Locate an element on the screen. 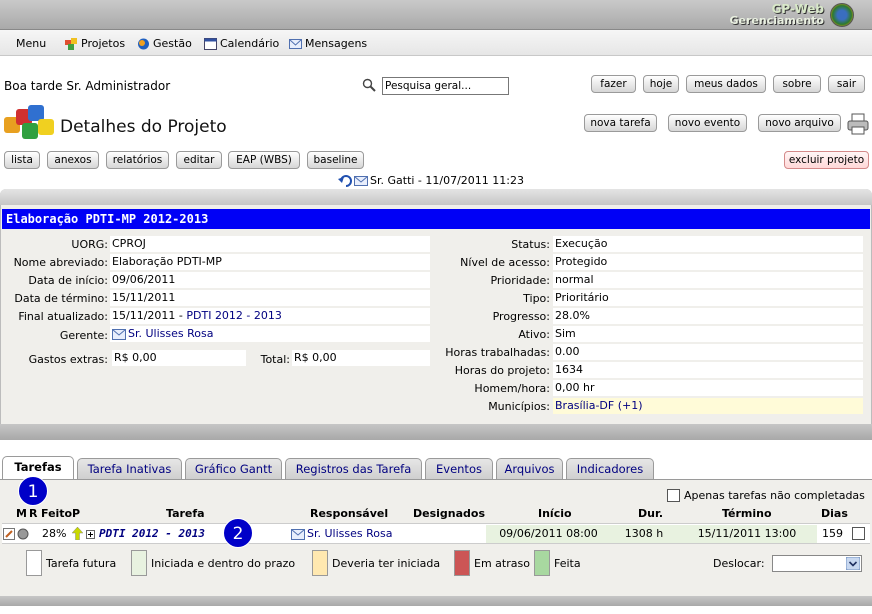  municipios-value: Brasília-DF (+1) is located at coordinates (708, 406).